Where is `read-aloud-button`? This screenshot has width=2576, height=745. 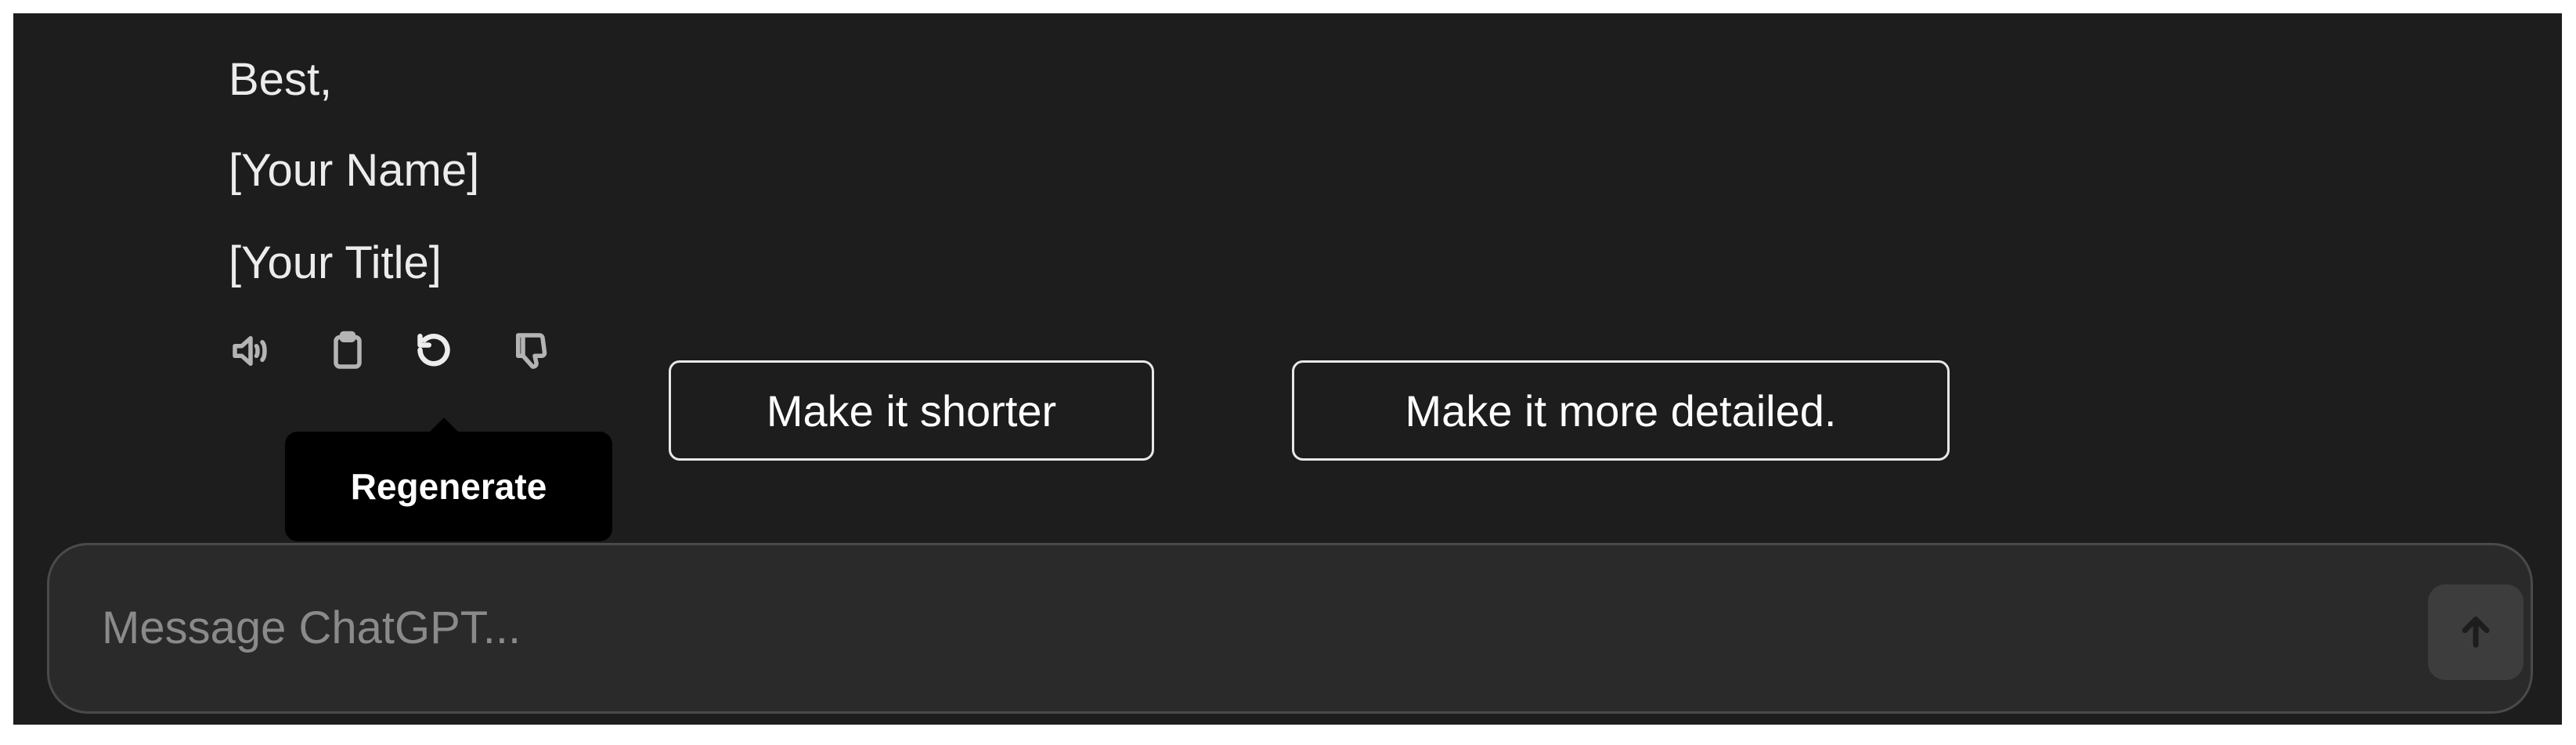 read-aloud-button is located at coordinates (250, 351).